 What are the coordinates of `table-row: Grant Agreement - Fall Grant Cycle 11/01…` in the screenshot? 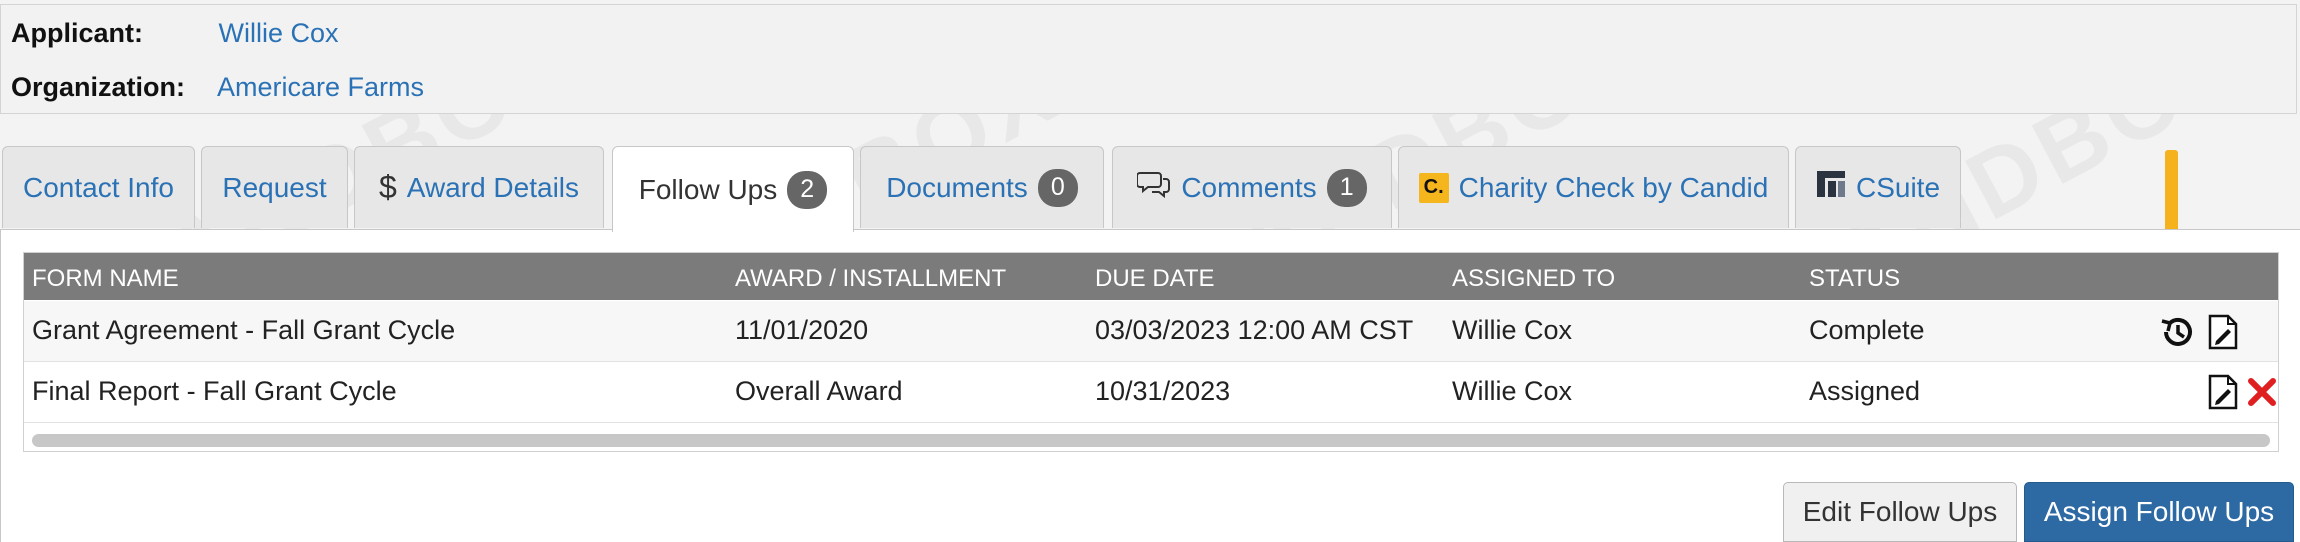 It's located at (1151, 331).